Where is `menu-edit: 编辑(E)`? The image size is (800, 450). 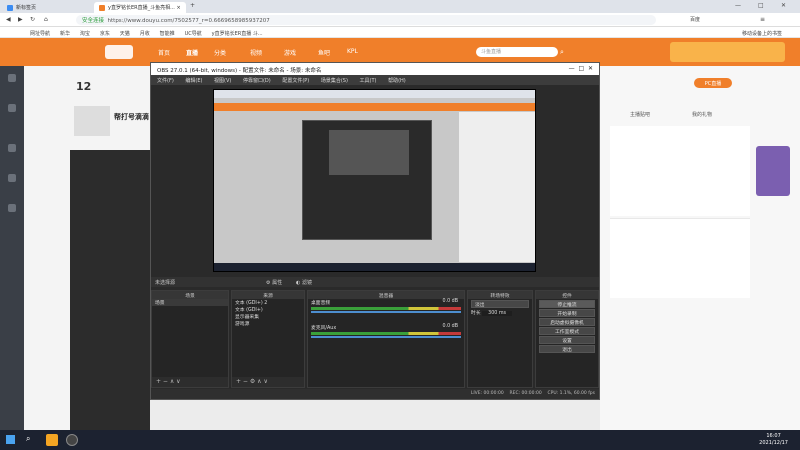 menu-edit: 编辑(E) is located at coordinates (193, 80).